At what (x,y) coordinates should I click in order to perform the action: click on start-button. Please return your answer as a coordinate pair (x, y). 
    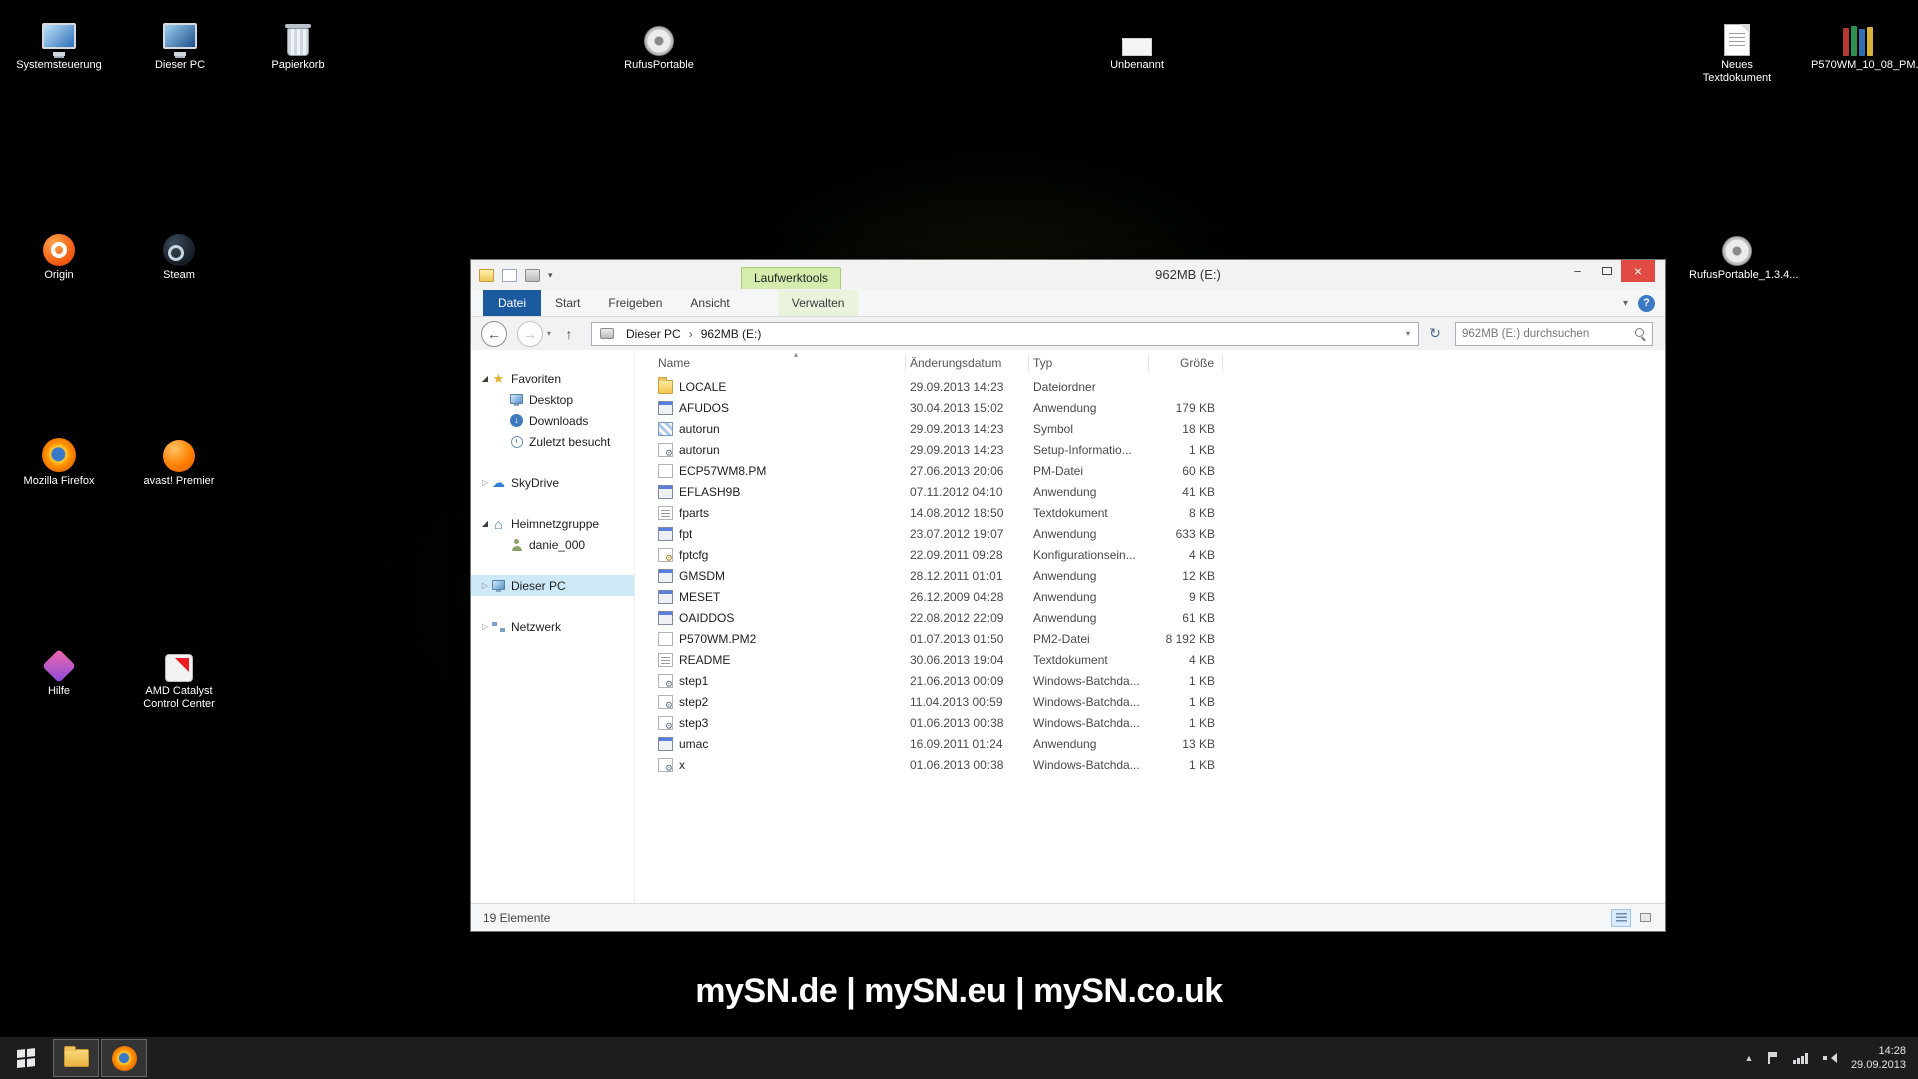
    Looking at the image, I should click on (26, 1058).